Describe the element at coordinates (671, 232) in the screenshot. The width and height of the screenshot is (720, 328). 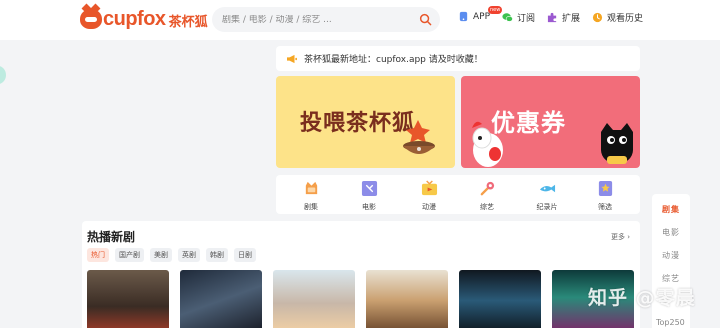
I see `rail-item-movies: 电影` at that location.